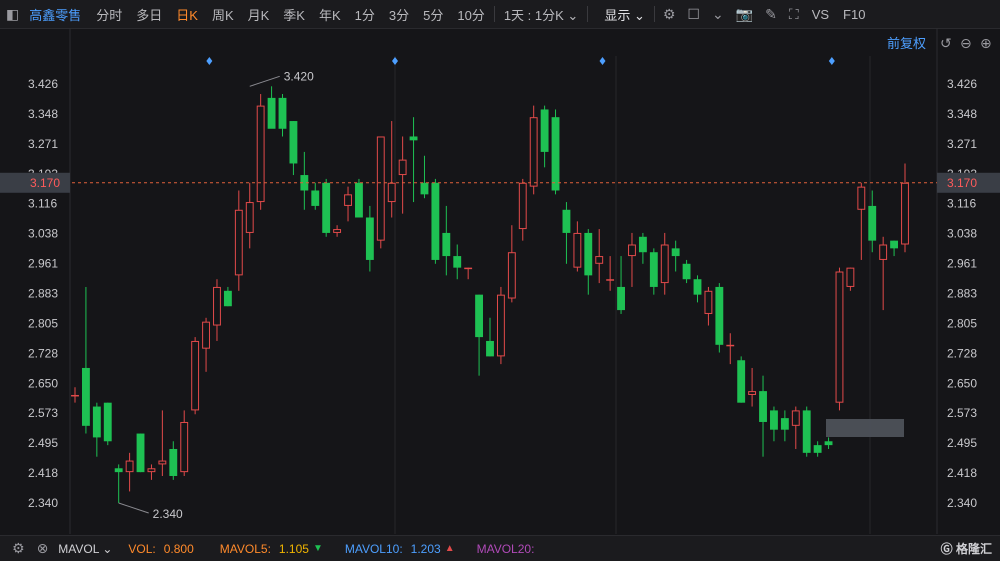 The width and height of the screenshot is (1000, 561). What do you see at coordinates (962, 503) in the screenshot?
I see `y-tick-label-right: 2.340` at bounding box center [962, 503].